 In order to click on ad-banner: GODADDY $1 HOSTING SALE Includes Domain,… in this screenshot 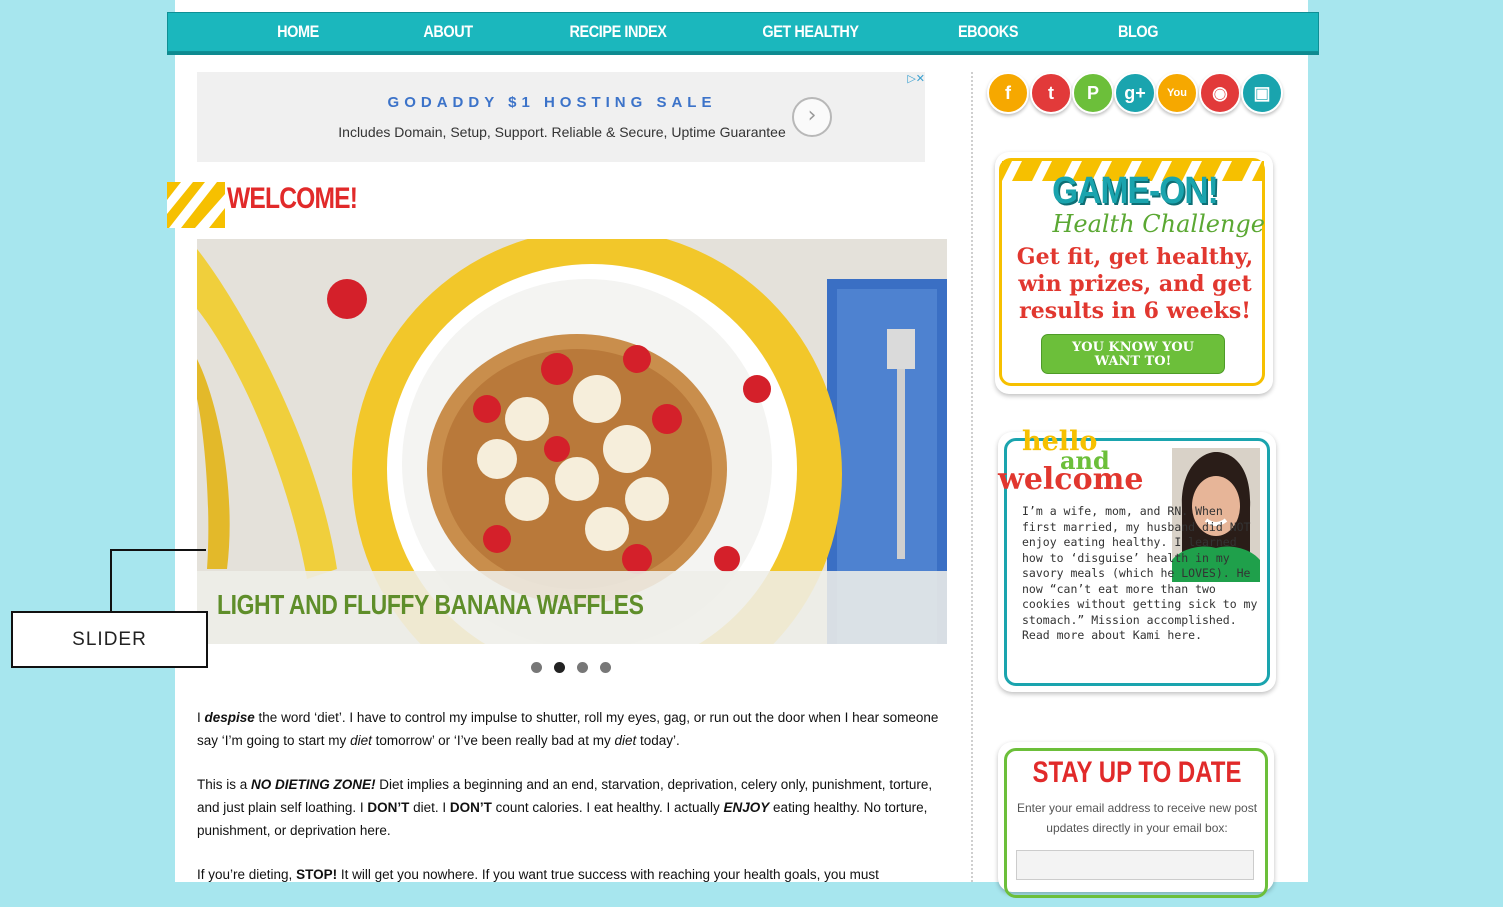, I will do `click(561, 117)`.